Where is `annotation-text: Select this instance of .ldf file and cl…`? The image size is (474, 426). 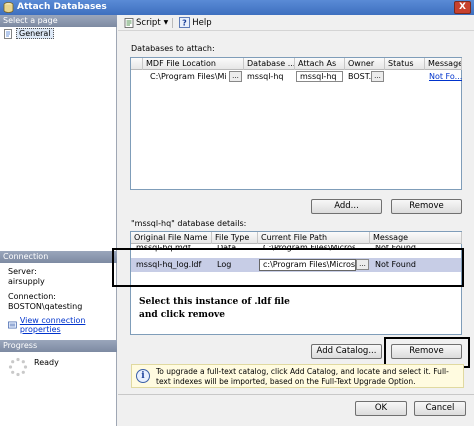 annotation-text: Select this instance of .ldf file and cl… is located at coordinates (214, 309).